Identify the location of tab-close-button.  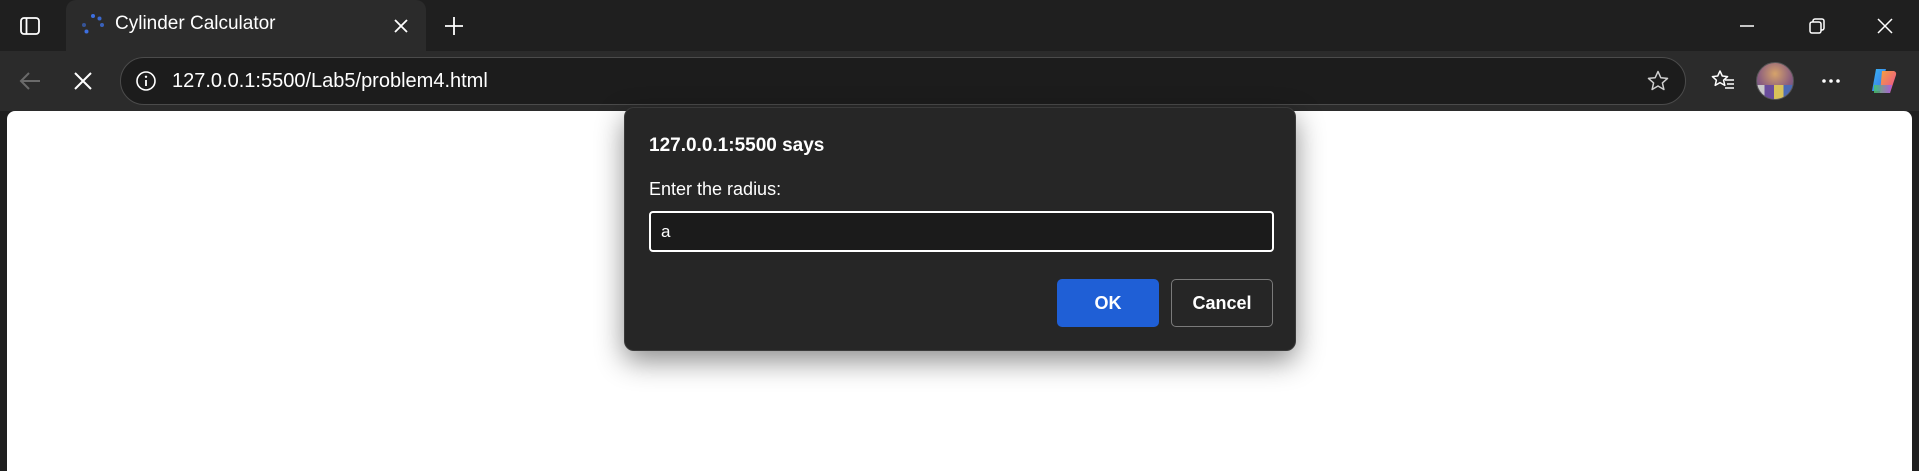
(401, 26).